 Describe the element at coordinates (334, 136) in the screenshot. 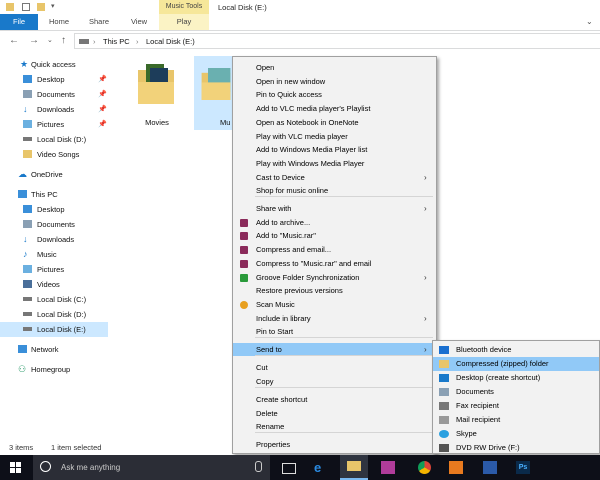

I see `context-menu-item-play-with-vlc-media-player: Play with VLC media player` at that location.